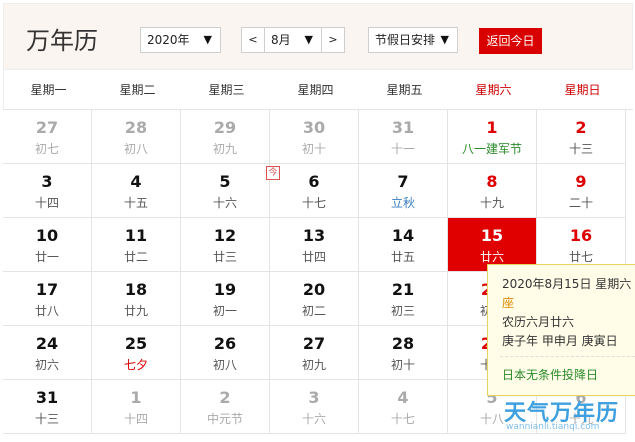 Image resolution: width=635 pixels, height=442 pixels. Describe the element at coordinates (136, 235) in the screenshot. I see `day-number: 11` at that location.